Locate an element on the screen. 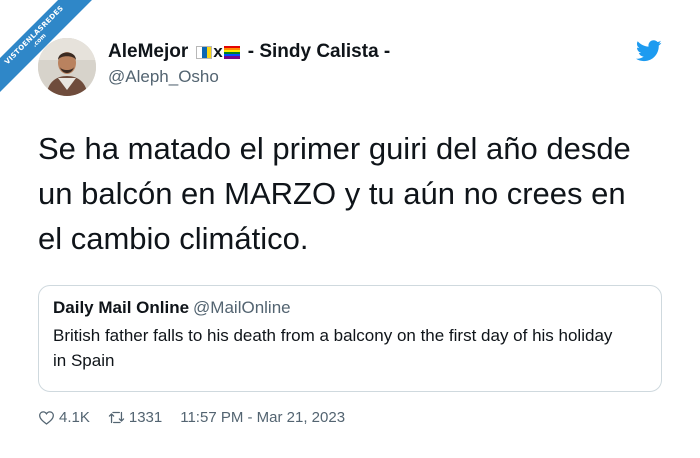 Image resolution: width=700 pixels, height=458 pixels. retweet-icon is located at coordinates (116, 417).